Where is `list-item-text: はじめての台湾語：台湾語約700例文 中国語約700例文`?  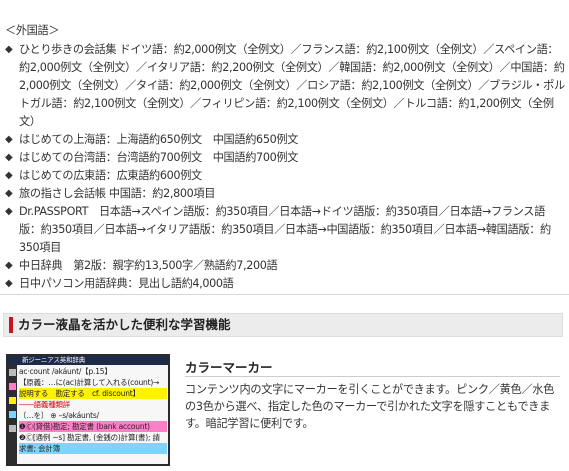
list-item-text: はじめての台湾語：台湾語約700例文 中国語約700例文 is located at coordinates (159, 157).